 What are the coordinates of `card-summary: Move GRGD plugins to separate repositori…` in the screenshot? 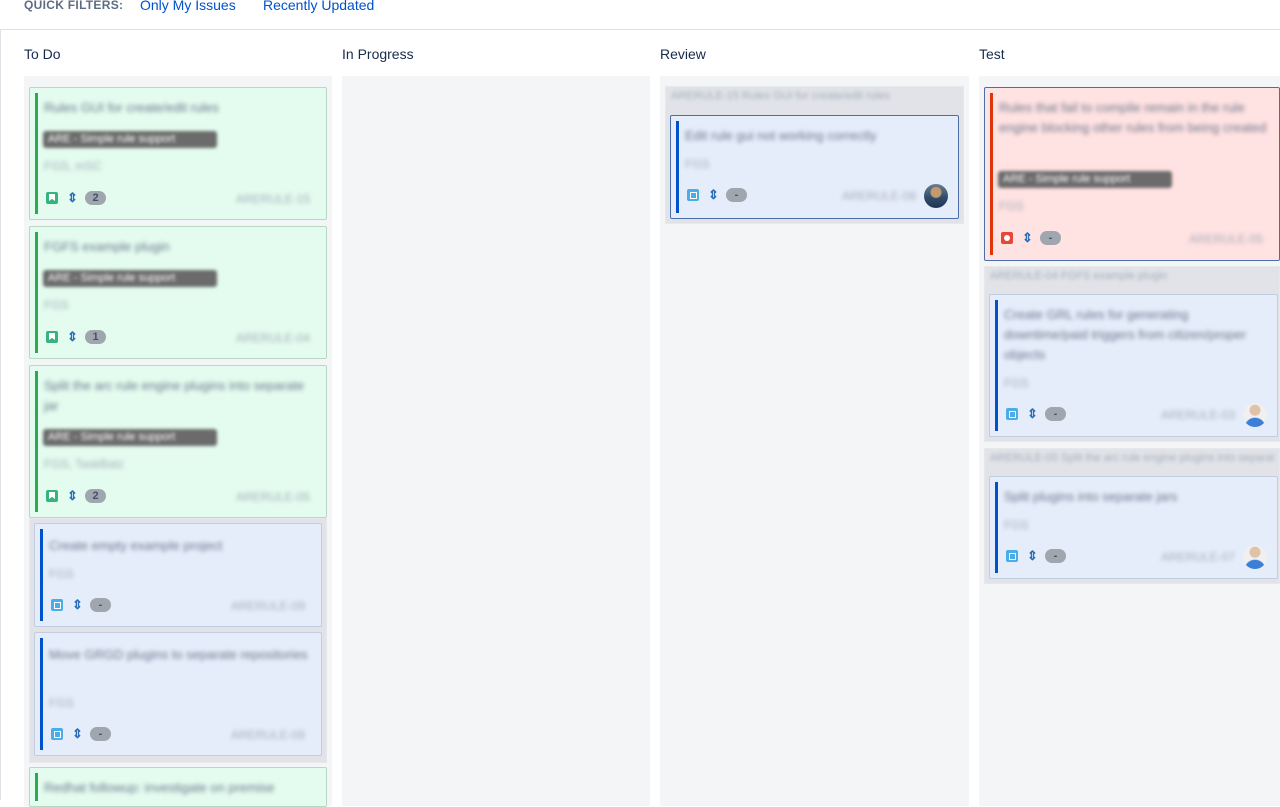 It's located at (178, 654).